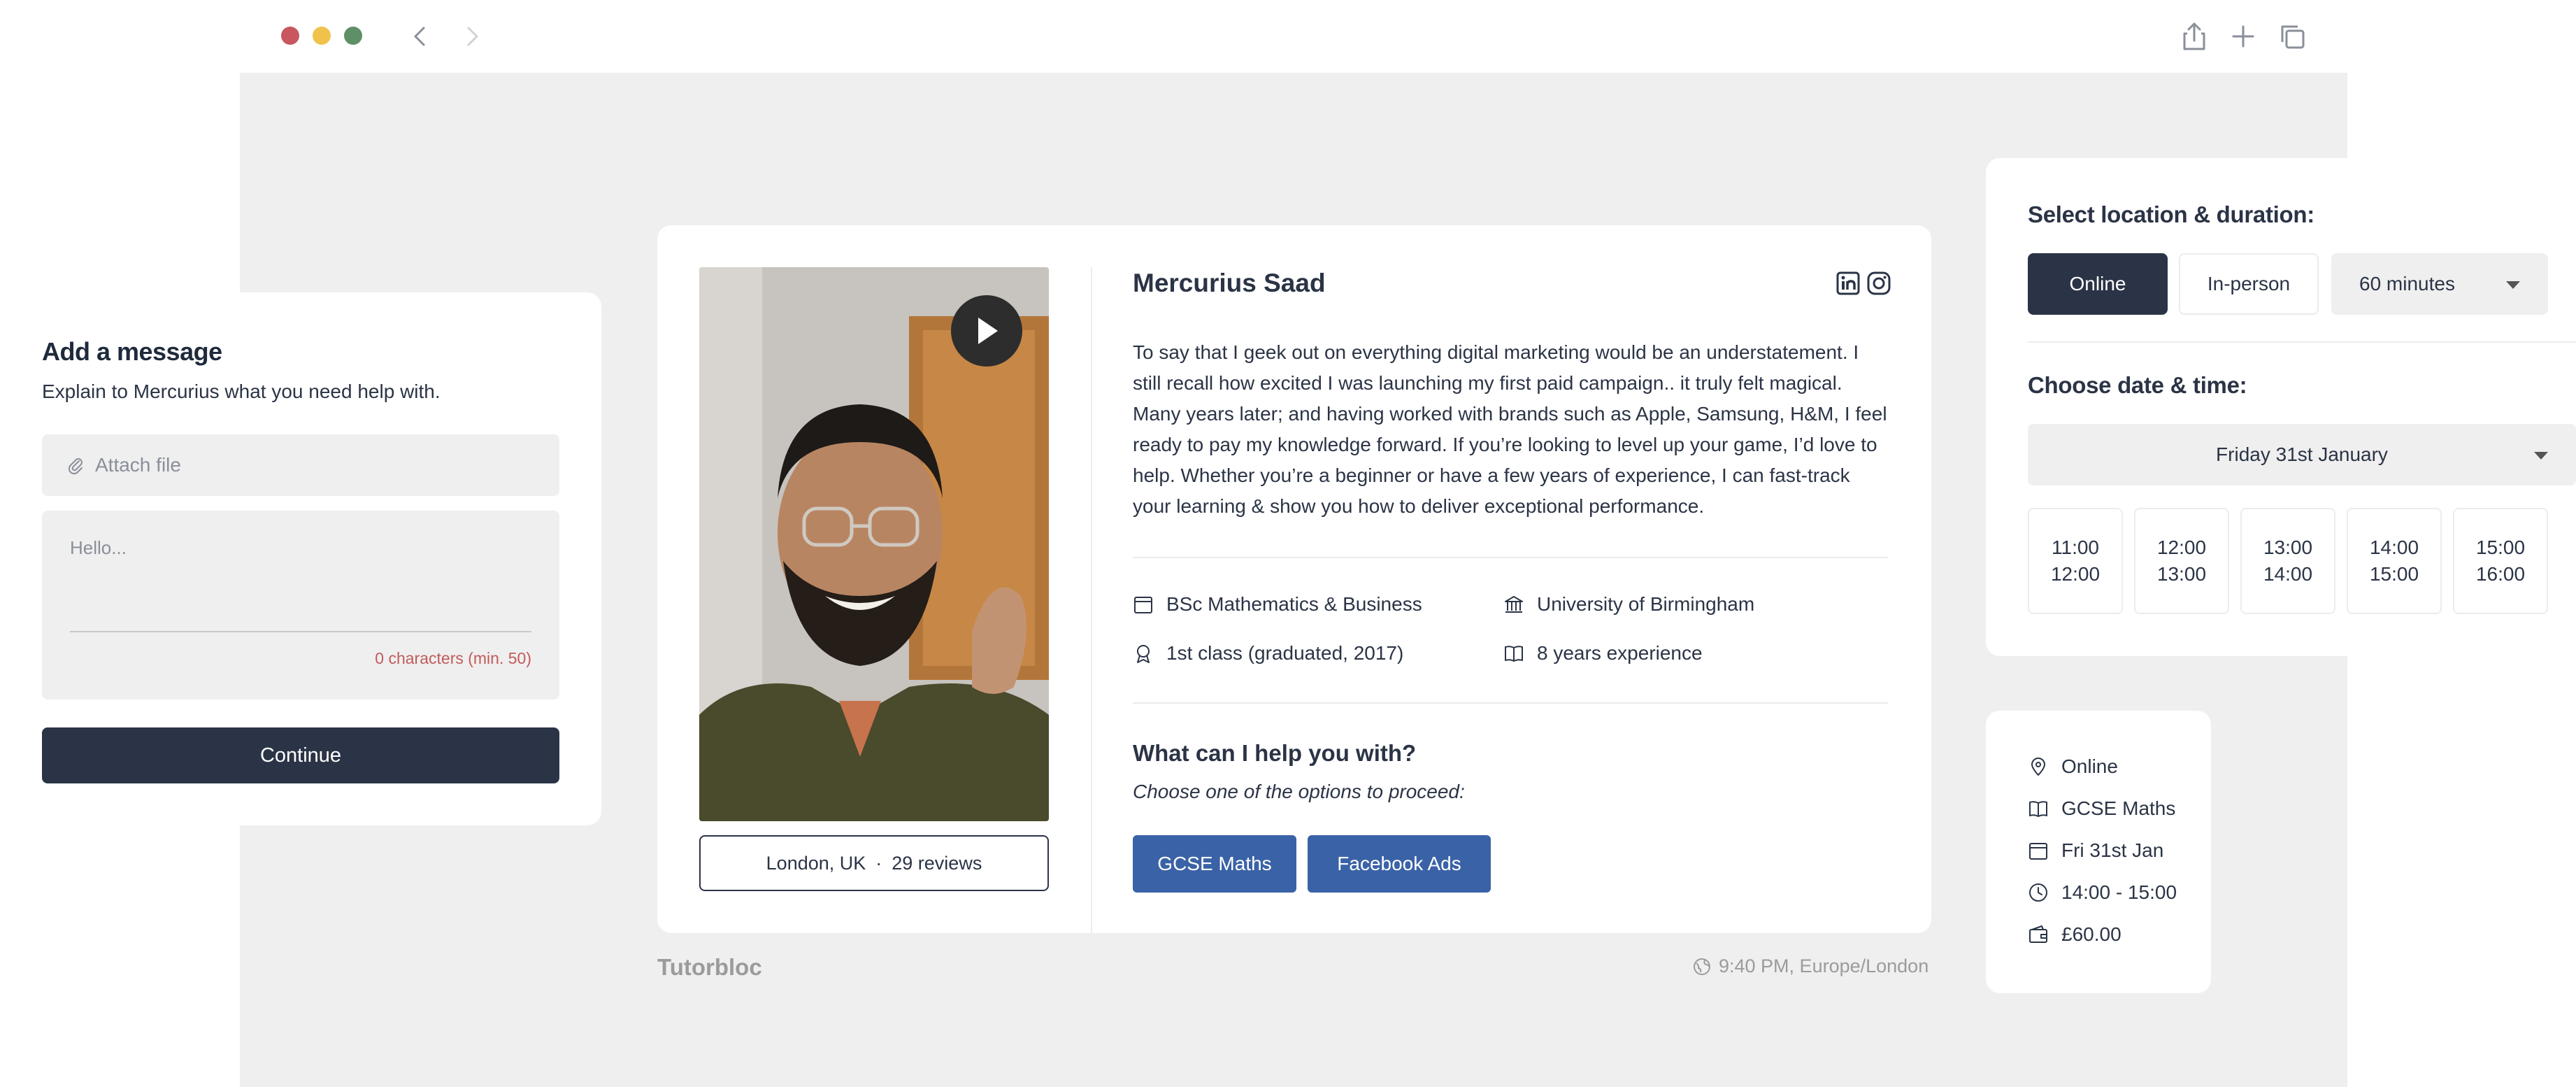  Describe the element at coordinates (2171, 214) in the screenshot. I see `location-title: Select location & duration:` at that location.